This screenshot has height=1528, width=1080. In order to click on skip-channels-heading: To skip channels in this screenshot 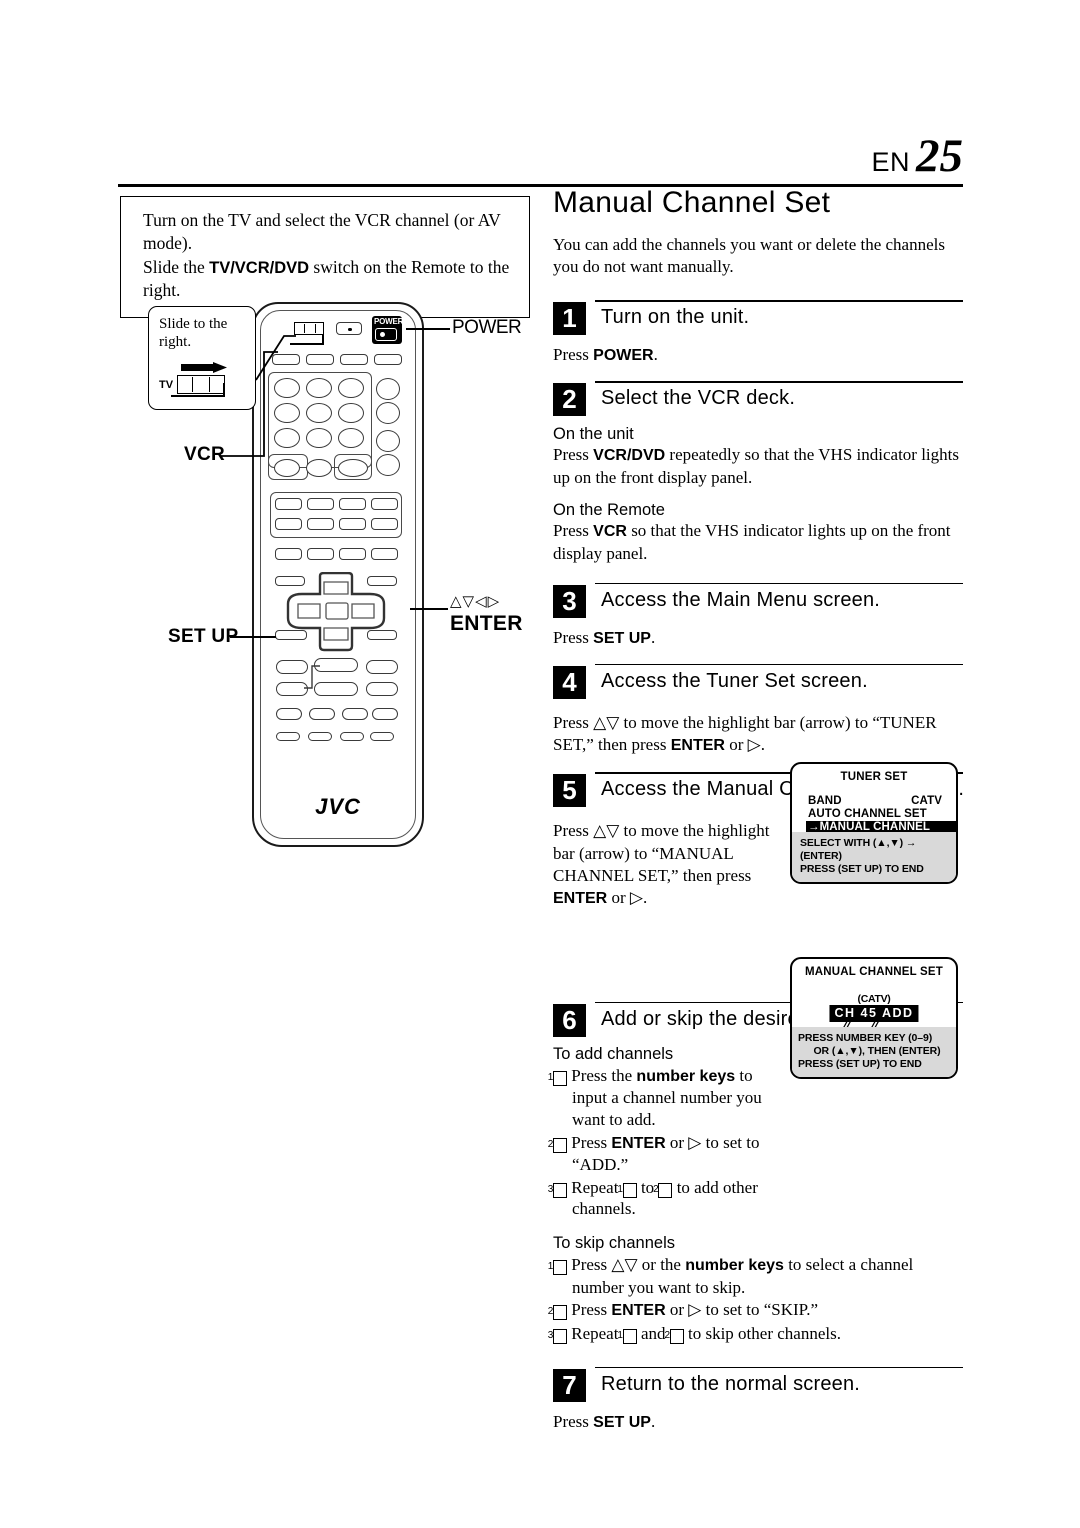, I will do `click(614, 1243)`.